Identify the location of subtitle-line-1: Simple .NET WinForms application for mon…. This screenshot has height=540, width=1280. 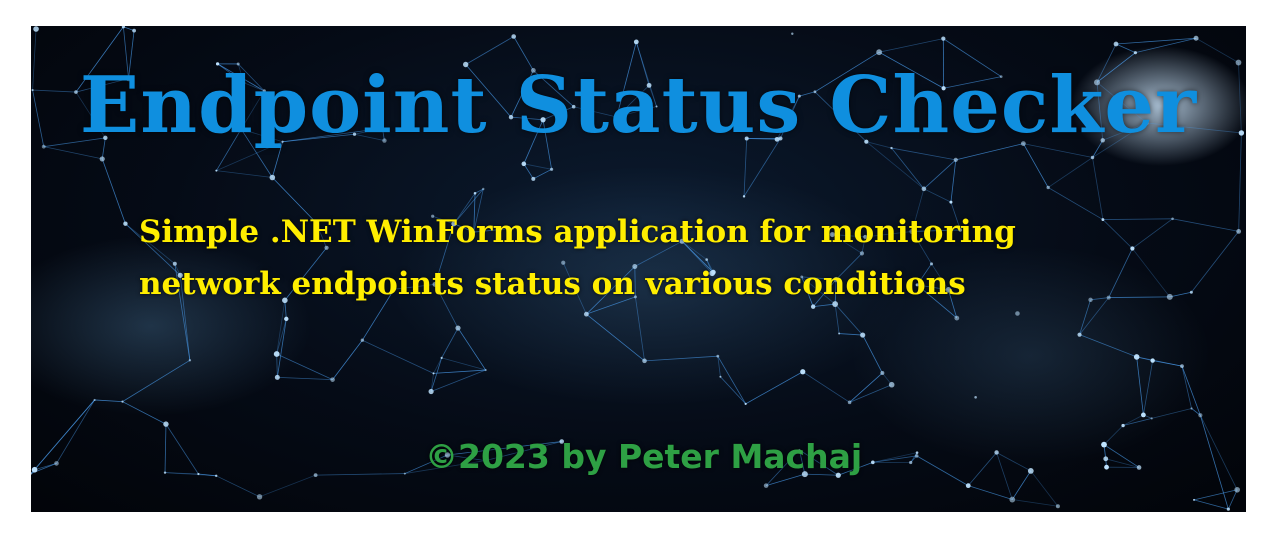
(577, 232).